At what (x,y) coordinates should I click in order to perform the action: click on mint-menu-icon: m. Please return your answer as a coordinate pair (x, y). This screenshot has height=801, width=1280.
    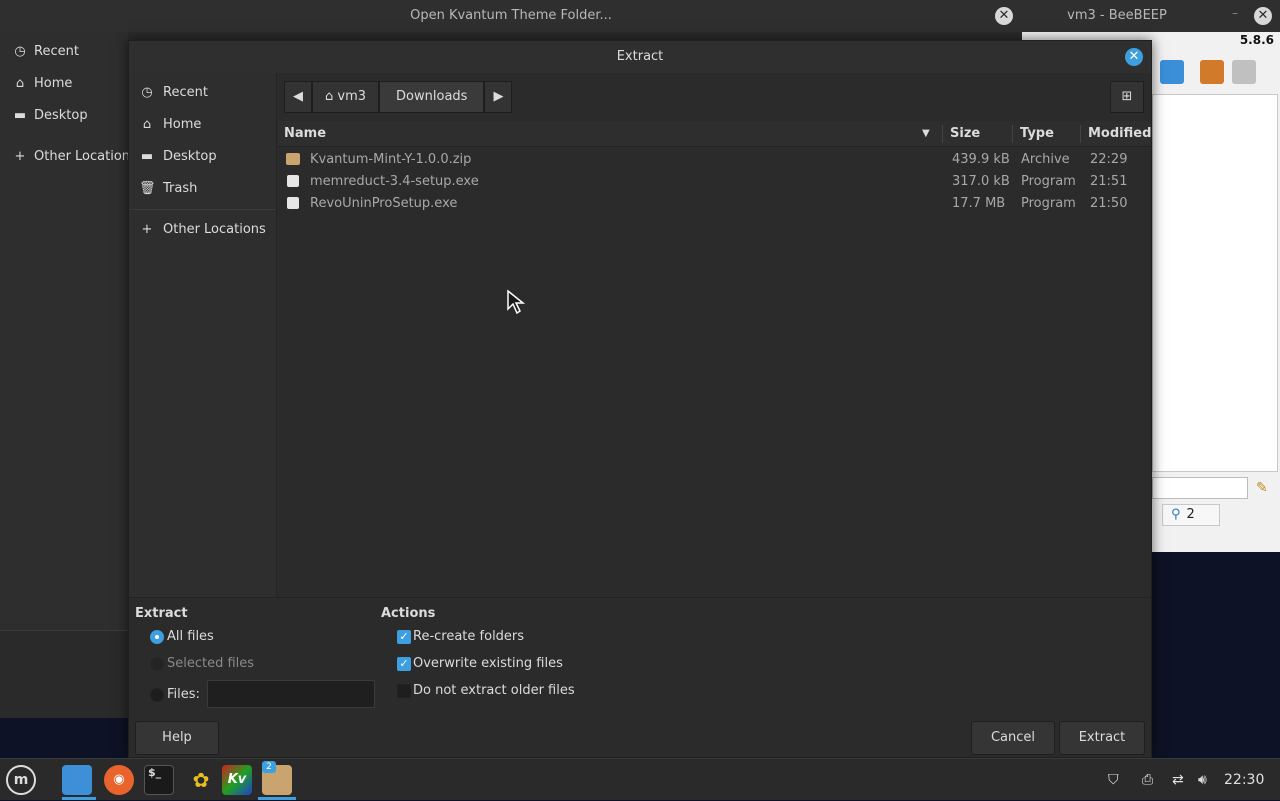
    Looking at the image, I should click on (21, 780).